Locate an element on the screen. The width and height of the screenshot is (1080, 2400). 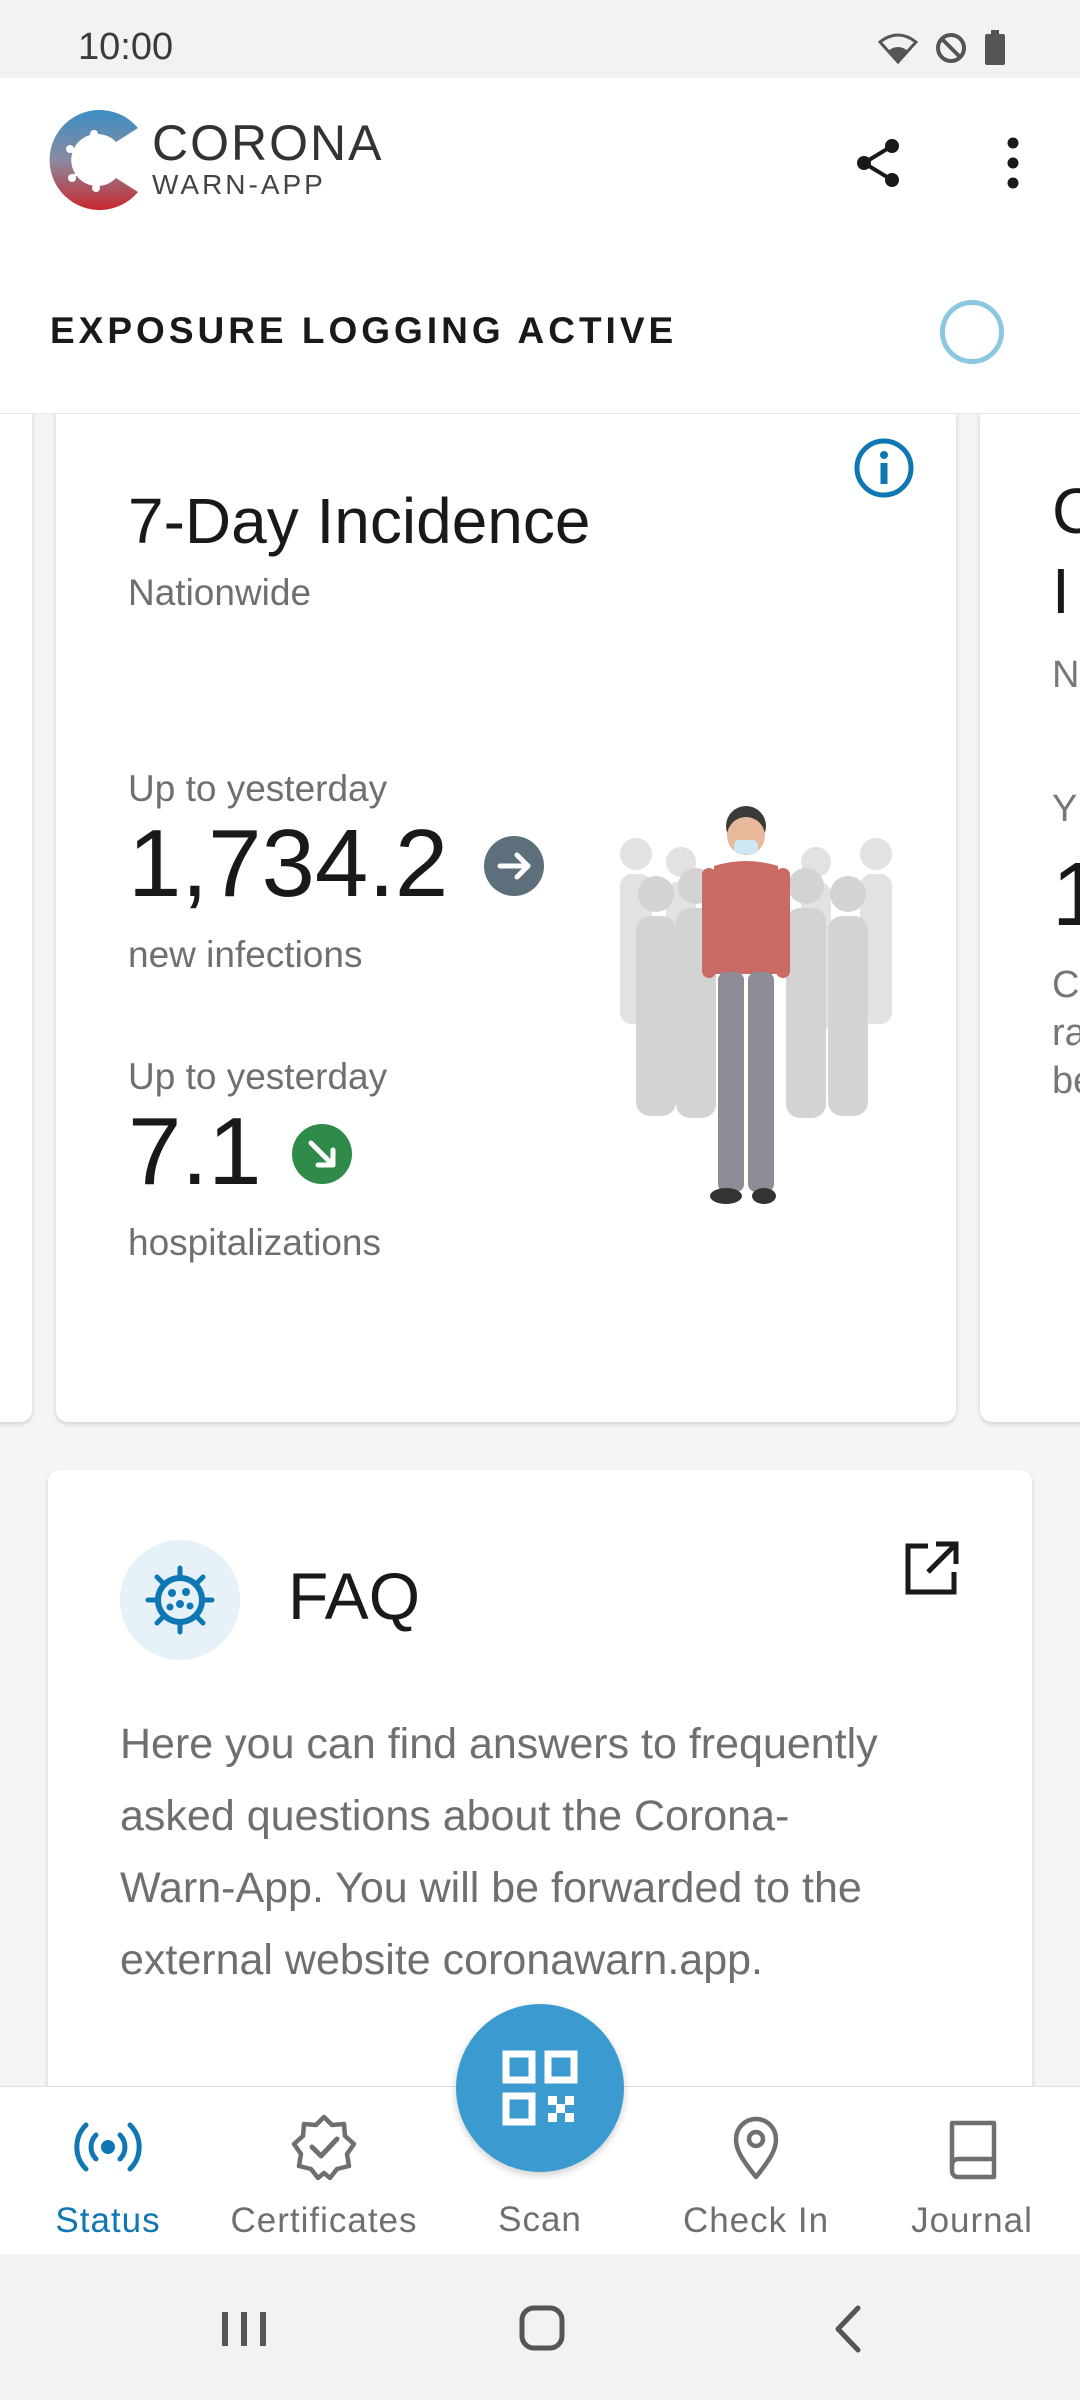
info-icon is located at coordinates (884, 468).